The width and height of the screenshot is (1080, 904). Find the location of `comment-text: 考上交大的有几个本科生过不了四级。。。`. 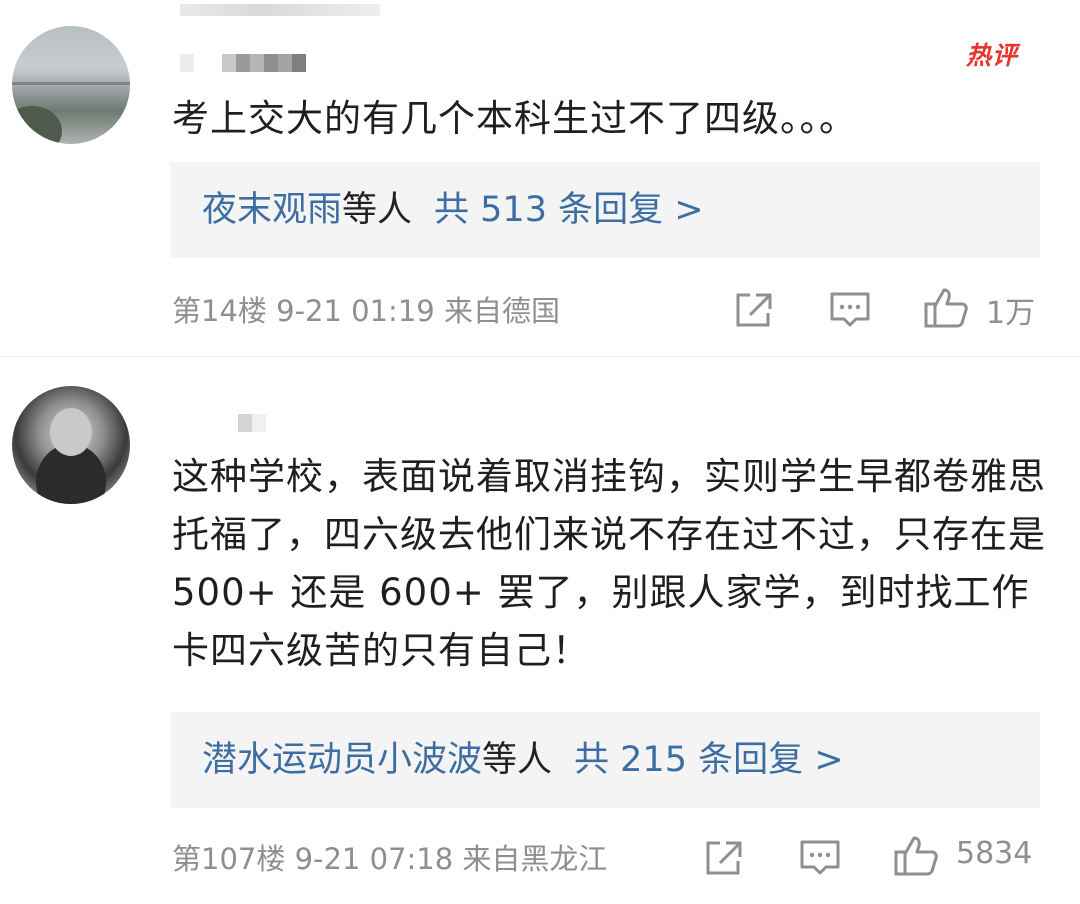

comment-text: 考上交大的有几个本科生过不了四级。。。 is located at coordinates (514, 118).